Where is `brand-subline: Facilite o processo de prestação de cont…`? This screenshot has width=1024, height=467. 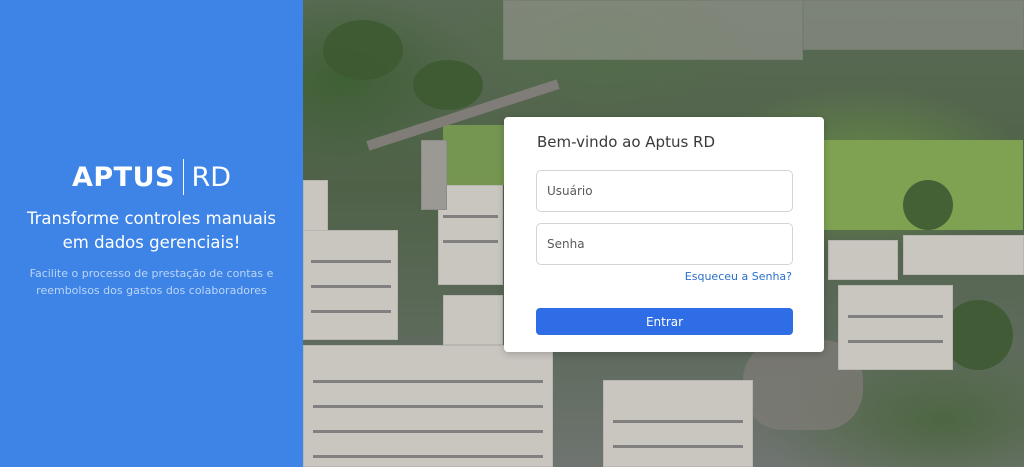
brand-subline: Facilite o processo de prestação de cont… is located at coordinates (151, 282).